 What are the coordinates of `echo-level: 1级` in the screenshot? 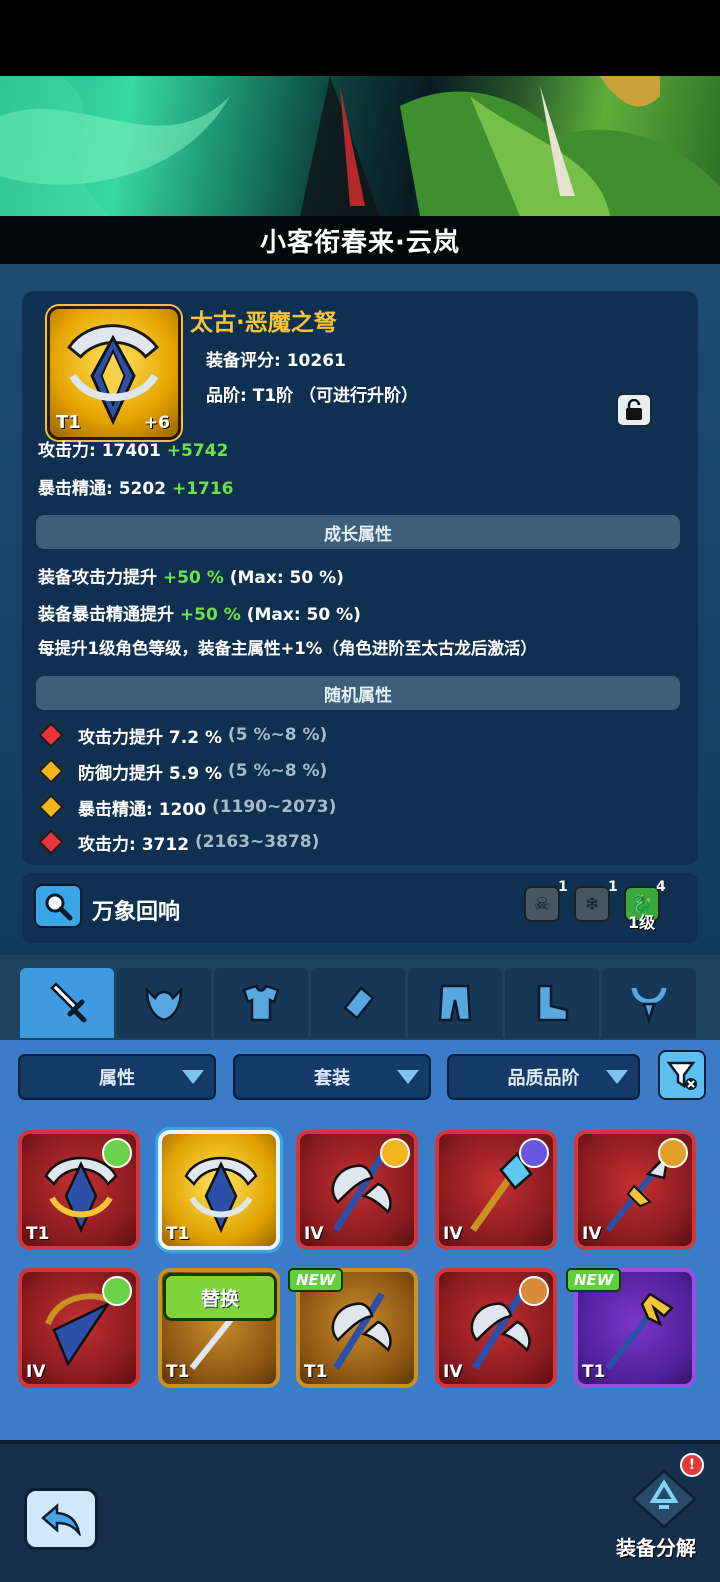 It's located at (642, 922).